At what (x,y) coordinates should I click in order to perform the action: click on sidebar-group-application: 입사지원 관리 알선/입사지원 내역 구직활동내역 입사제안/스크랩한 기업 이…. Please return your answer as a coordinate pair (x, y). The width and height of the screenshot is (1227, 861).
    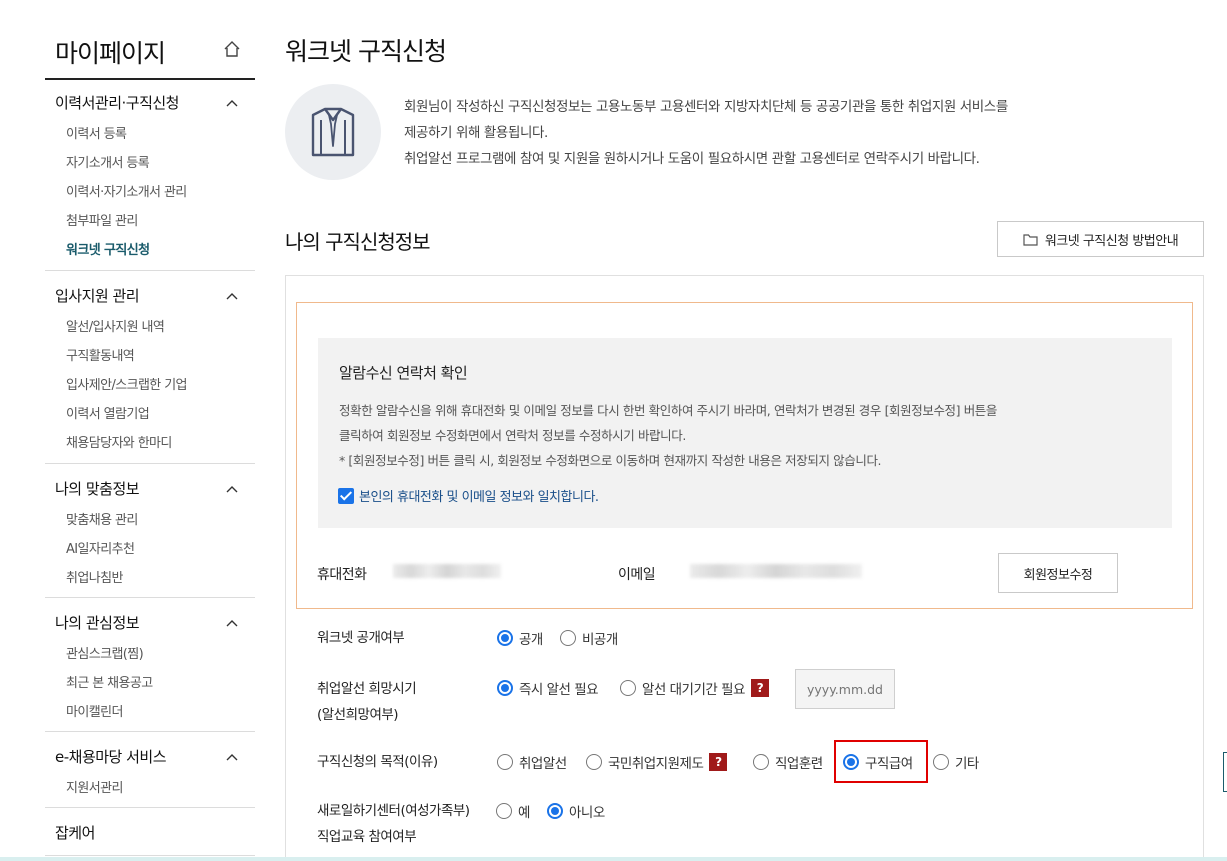
    Looking at the image, I should click on (150, 367).